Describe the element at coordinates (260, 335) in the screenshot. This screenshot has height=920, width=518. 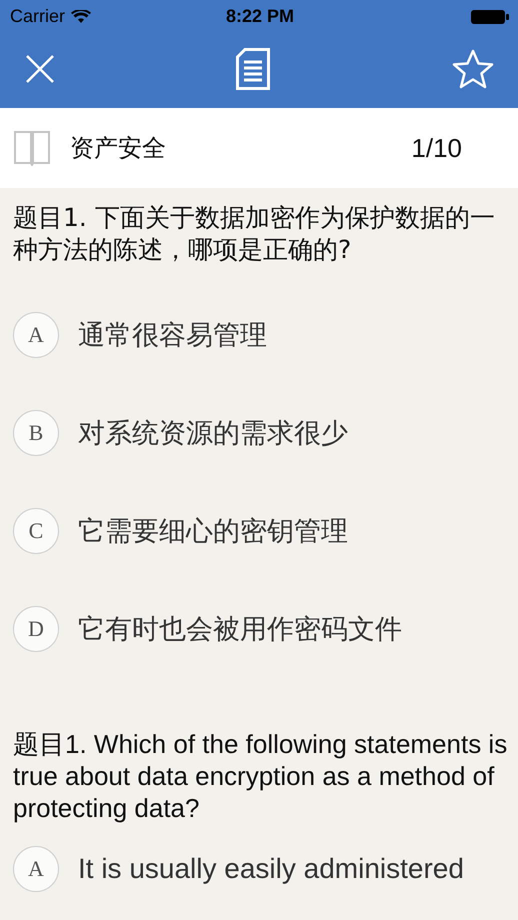
I see `answer-option: A 通常很容易管理` at that location.